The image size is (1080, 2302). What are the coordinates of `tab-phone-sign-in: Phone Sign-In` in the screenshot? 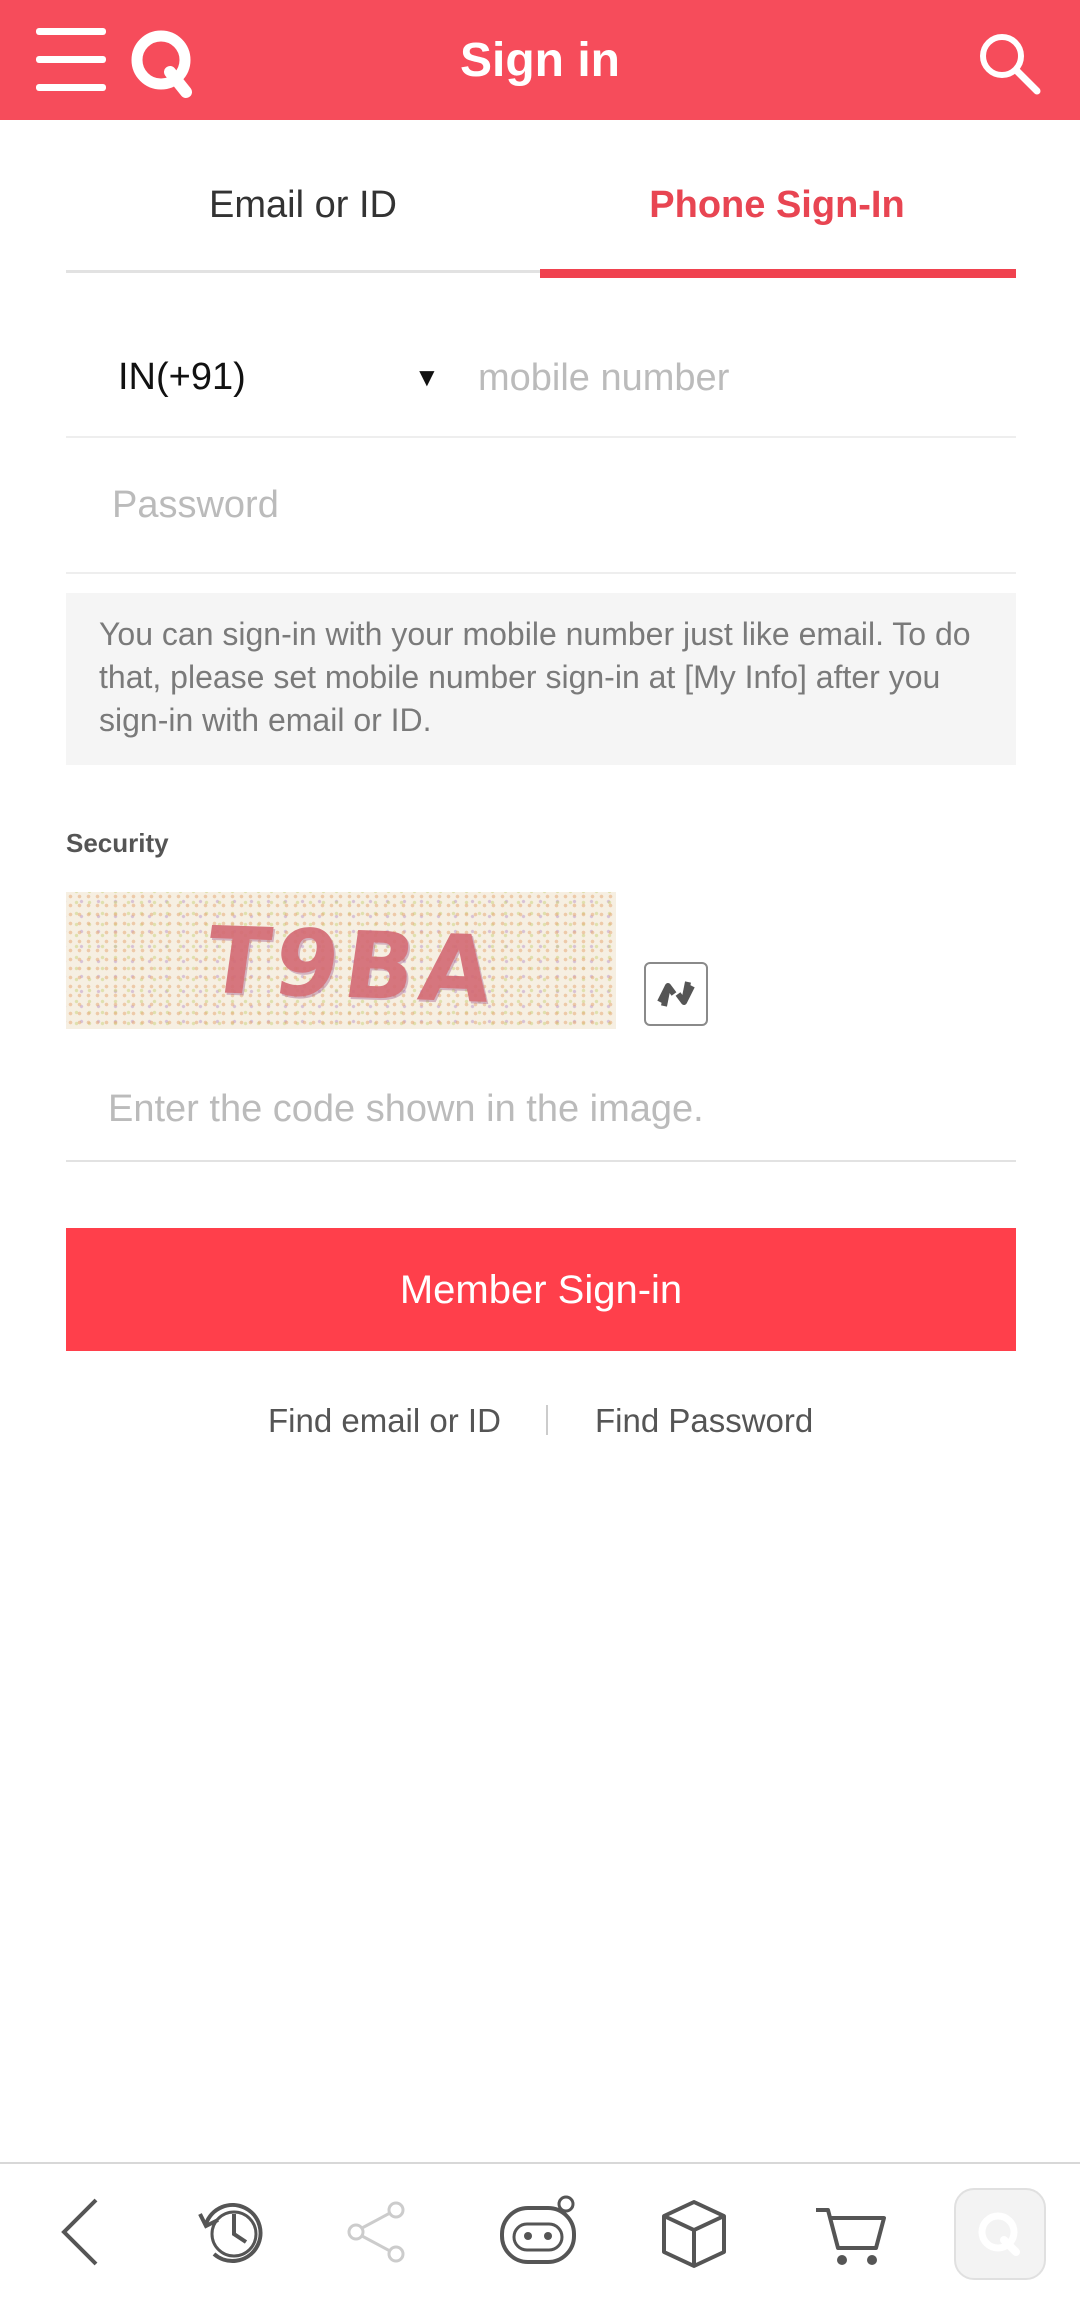 It's located at (778, 200).